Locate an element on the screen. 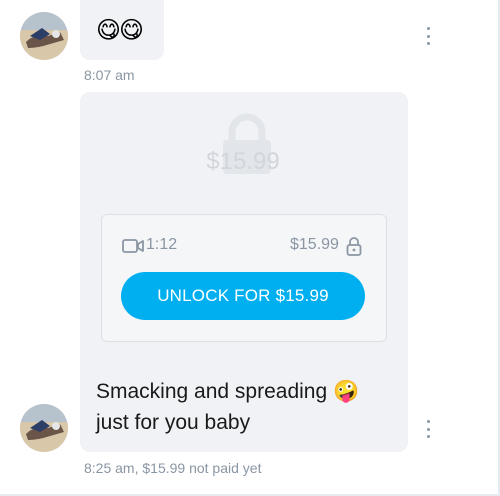 Image resolution: width=500 pixels, height=496 pixels. message-timestamp: 8:07 am is located at coordinates (109, 75).